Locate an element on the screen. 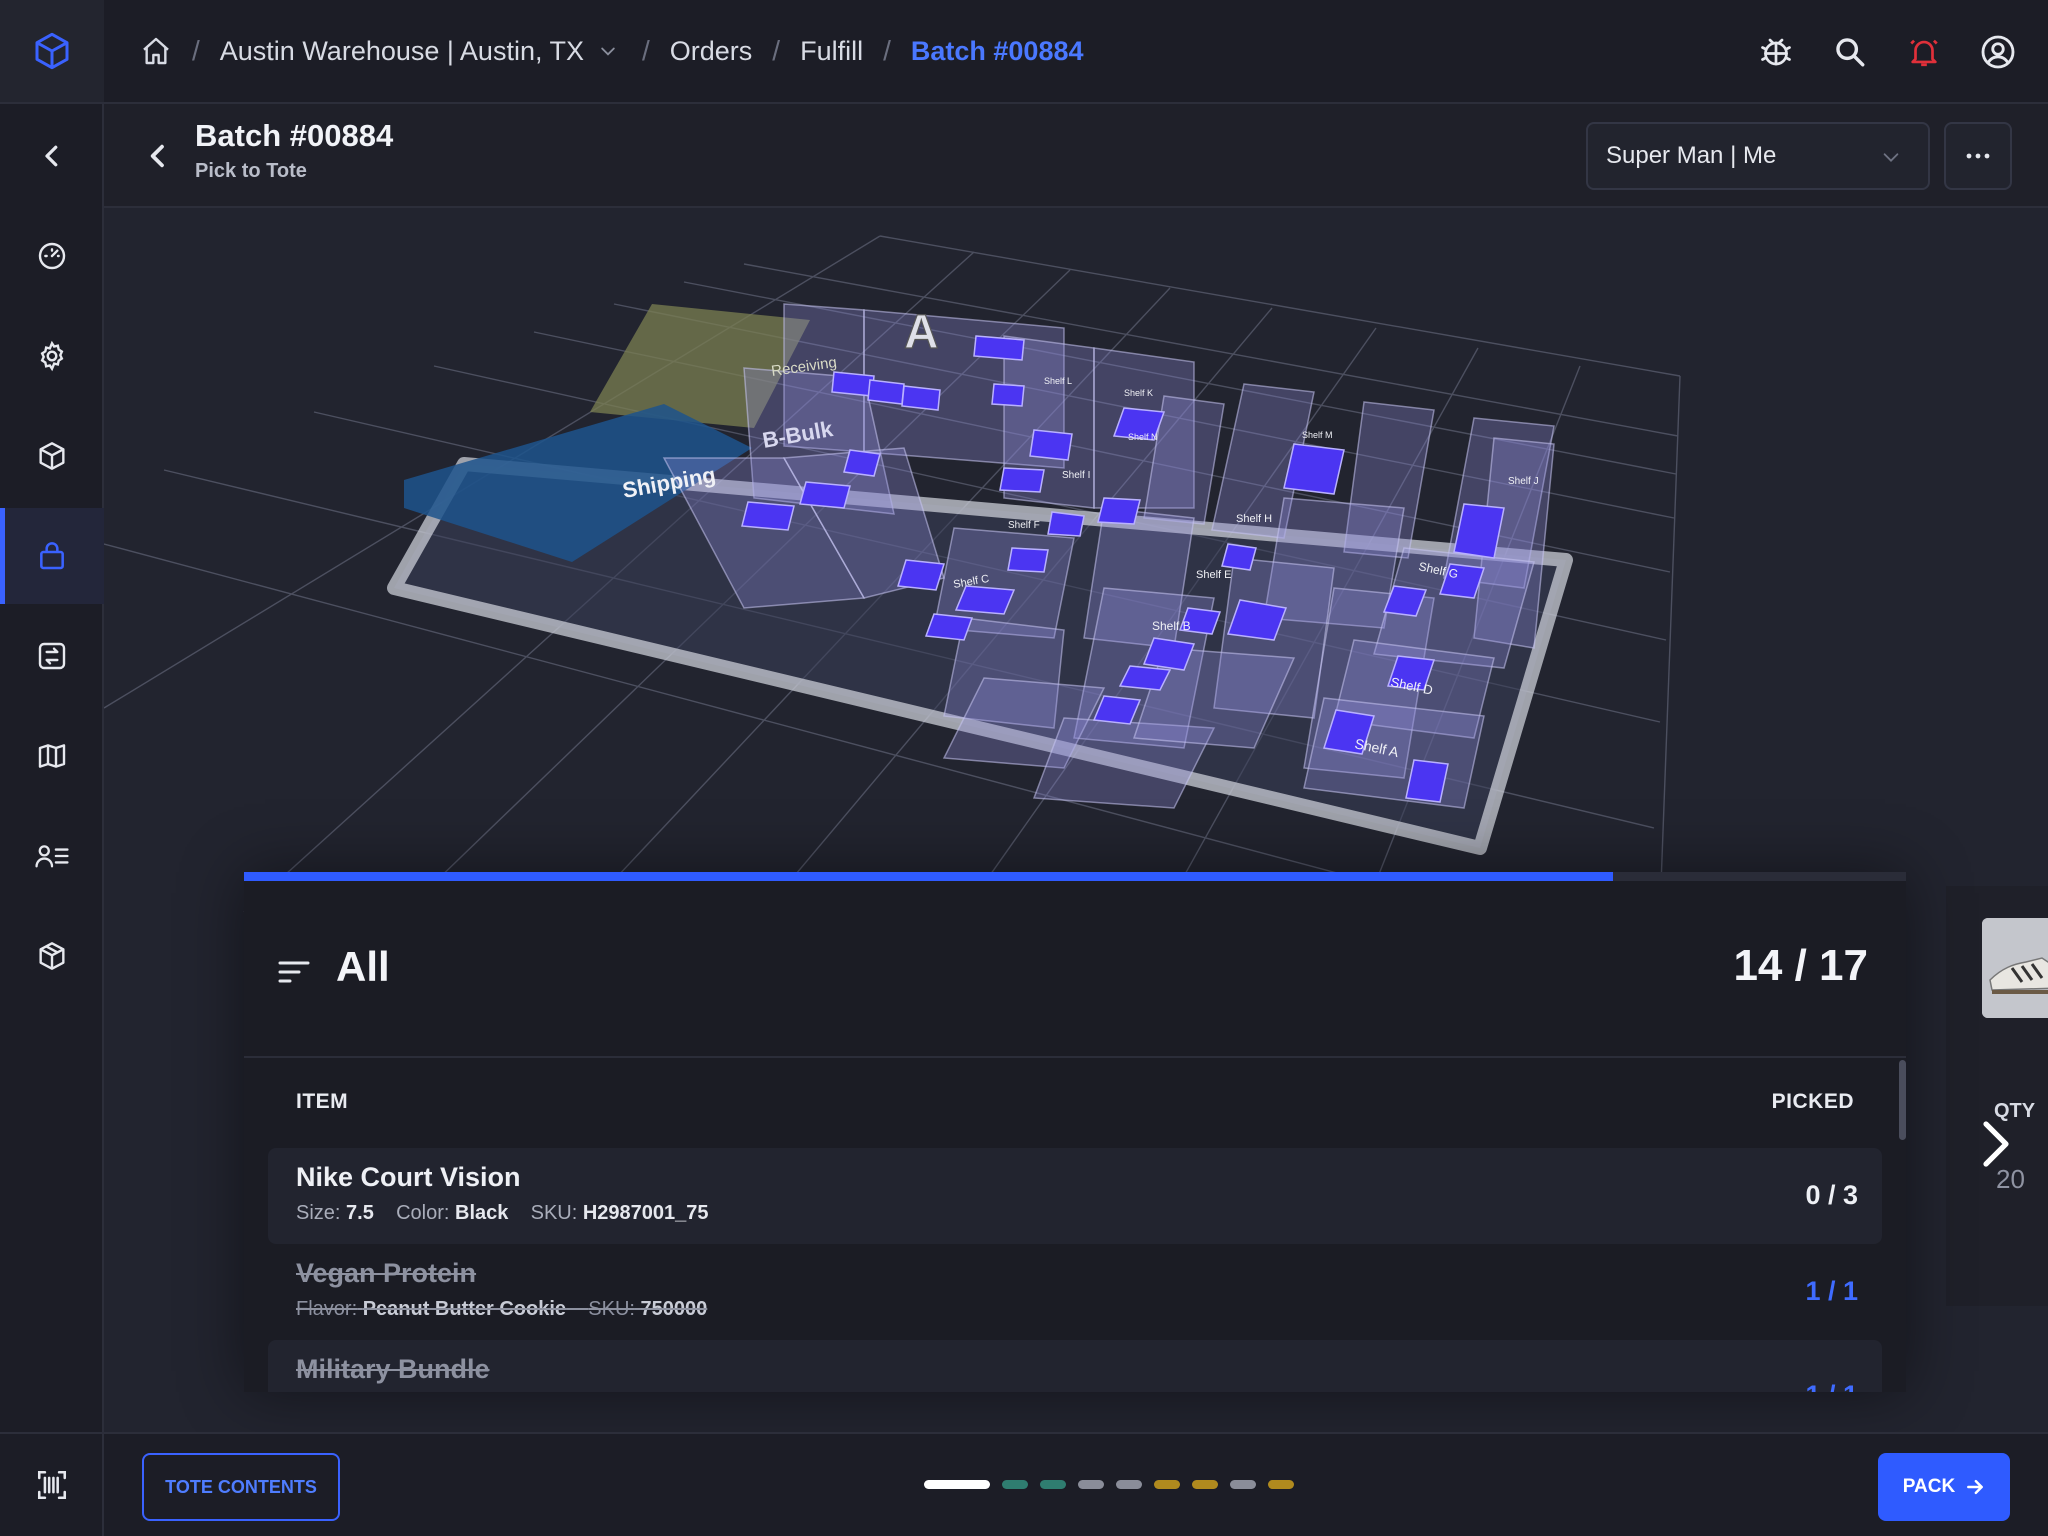 This screenshot has width=2048, height=1536. sidebar-item-inventory is located at coordinates (52, 456).